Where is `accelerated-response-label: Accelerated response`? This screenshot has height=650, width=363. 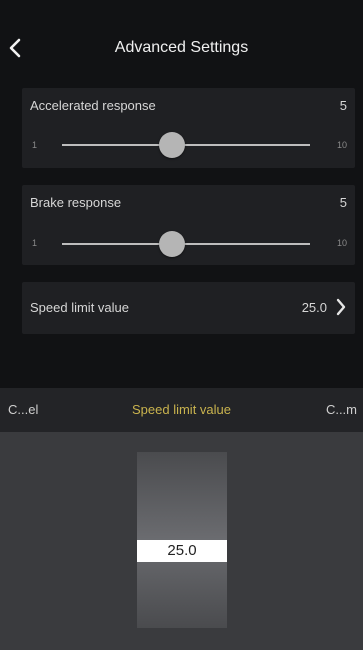
accelerated-response-label: Accelerated response is located at coordinates (93, 105).